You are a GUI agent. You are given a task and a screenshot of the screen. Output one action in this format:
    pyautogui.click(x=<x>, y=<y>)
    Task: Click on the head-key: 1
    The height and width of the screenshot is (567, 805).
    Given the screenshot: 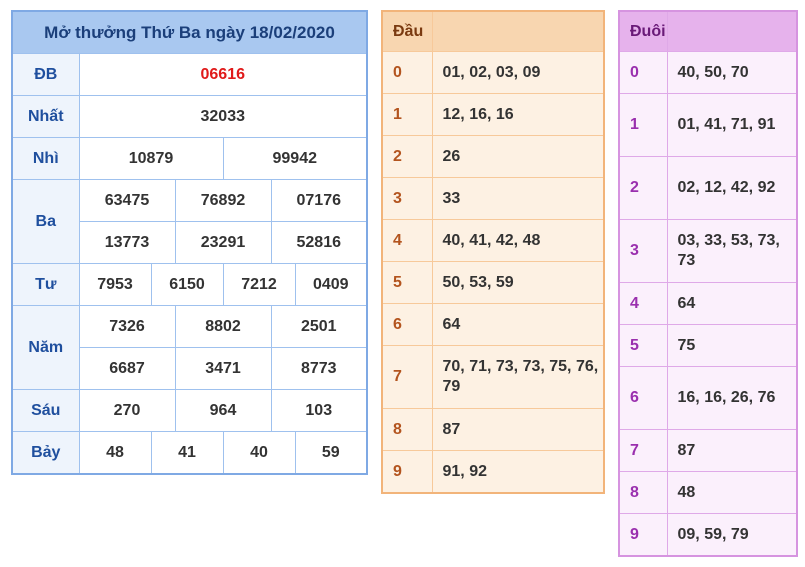 What is the action you would take?
    pyautogui.click(x=407, y=114)
    